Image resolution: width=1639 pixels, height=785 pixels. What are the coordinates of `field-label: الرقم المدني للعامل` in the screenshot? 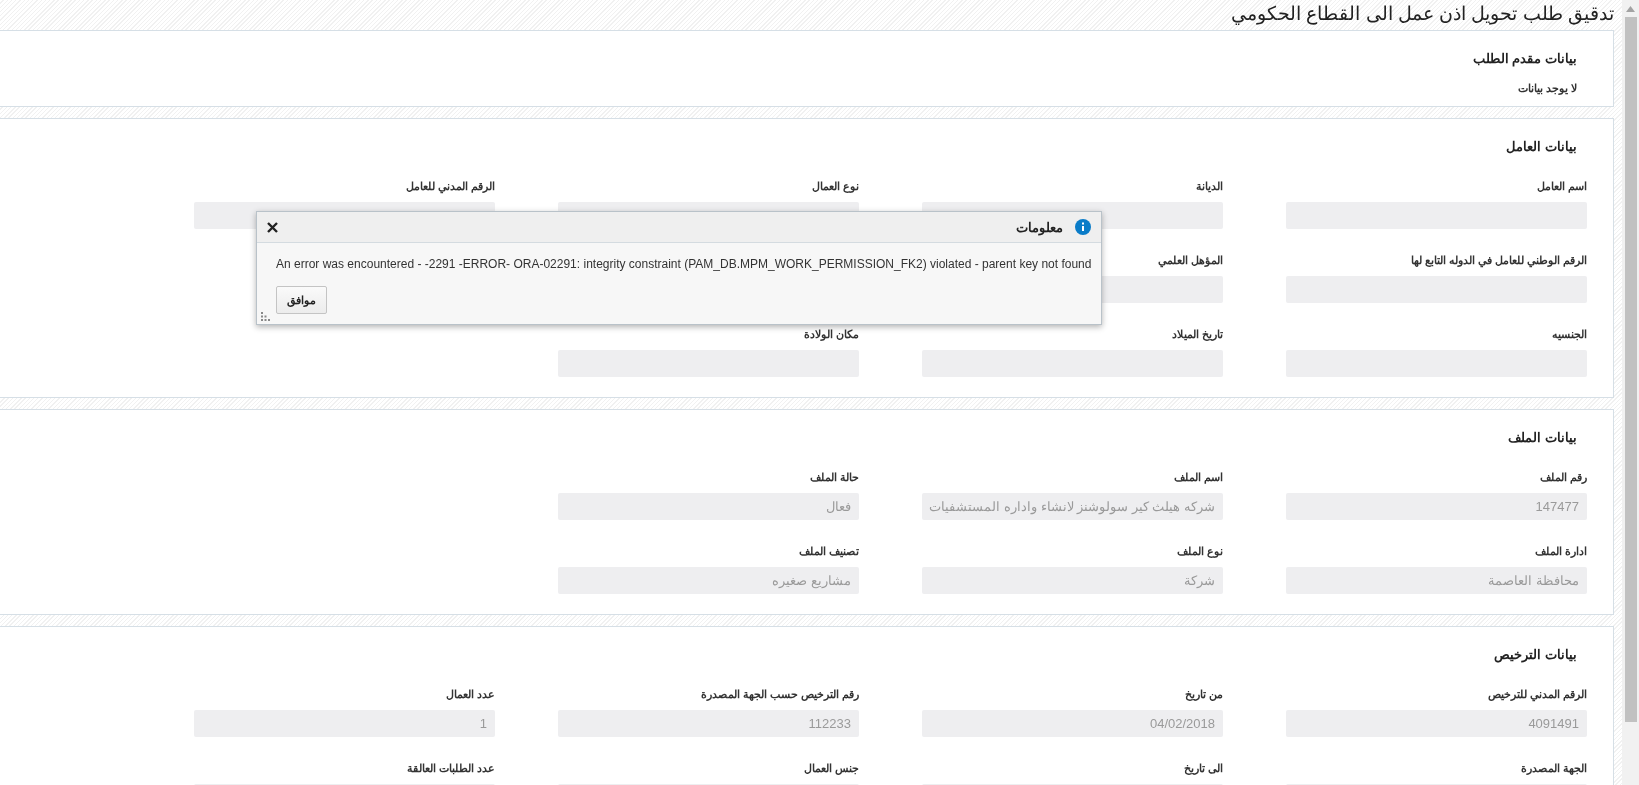 It's located at (450, 186).